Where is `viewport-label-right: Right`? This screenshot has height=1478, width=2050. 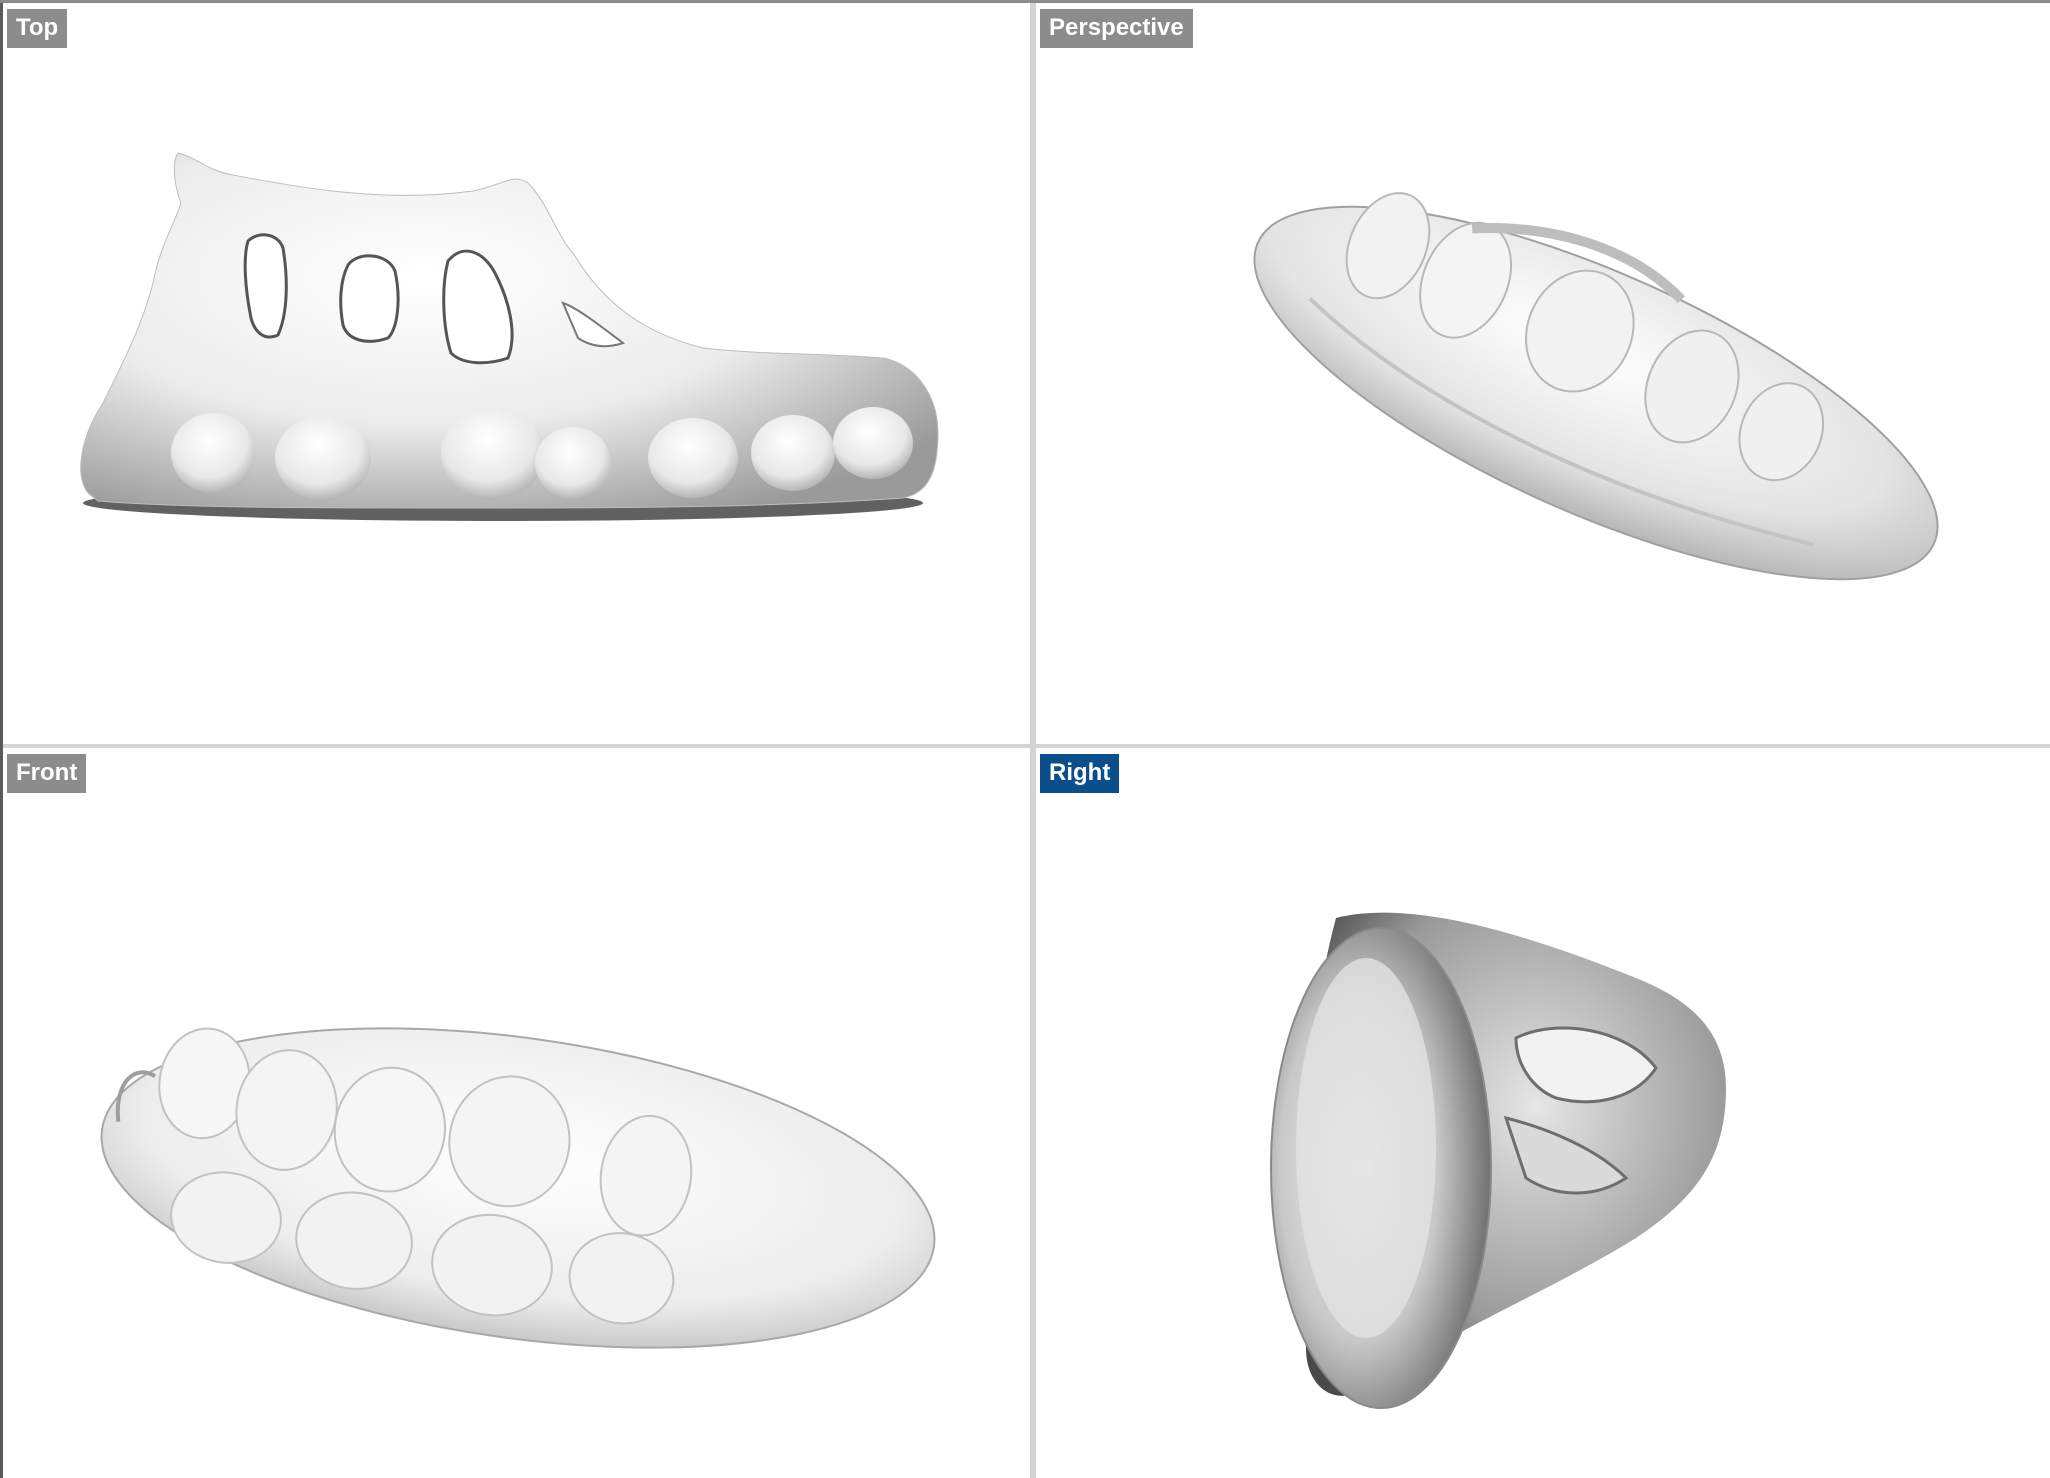 viewport-label-right: Right is located at coordinates (1080, 773).